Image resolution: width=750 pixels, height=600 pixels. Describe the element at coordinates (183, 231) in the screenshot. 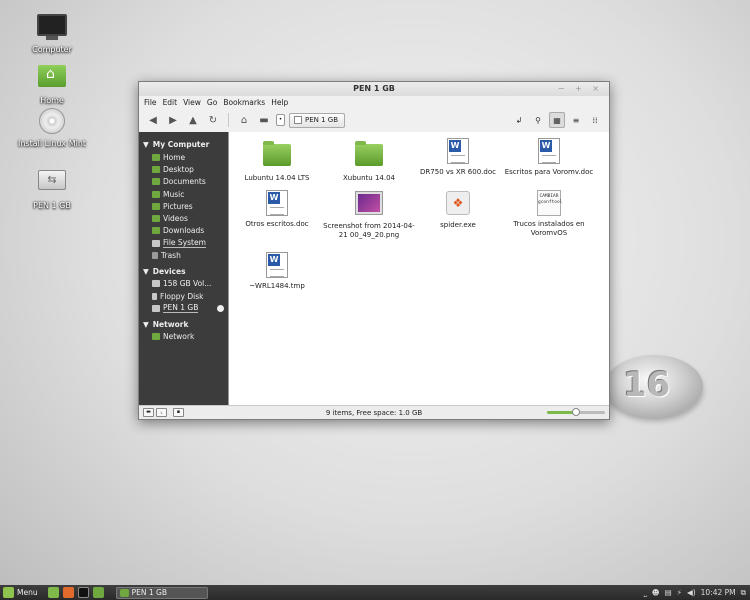

I see `sidebar-item-downloads: Downloads` at that location.